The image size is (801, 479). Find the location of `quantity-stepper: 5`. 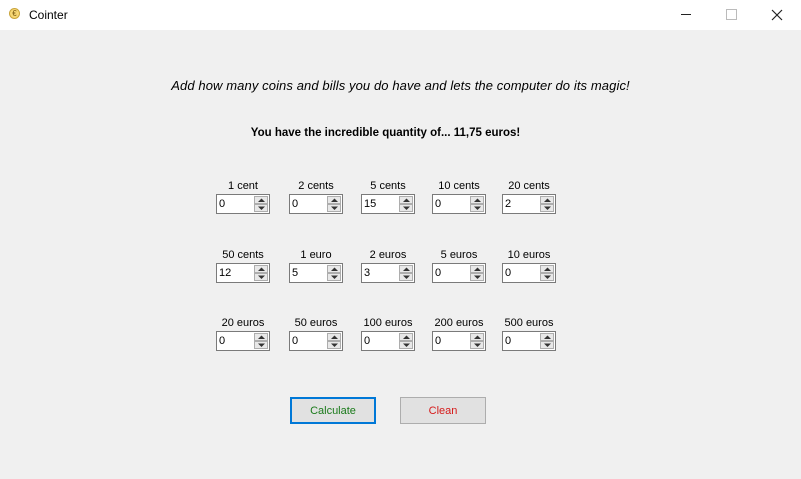

quantity-stepper: 5 is located at coordinates (316, 273).